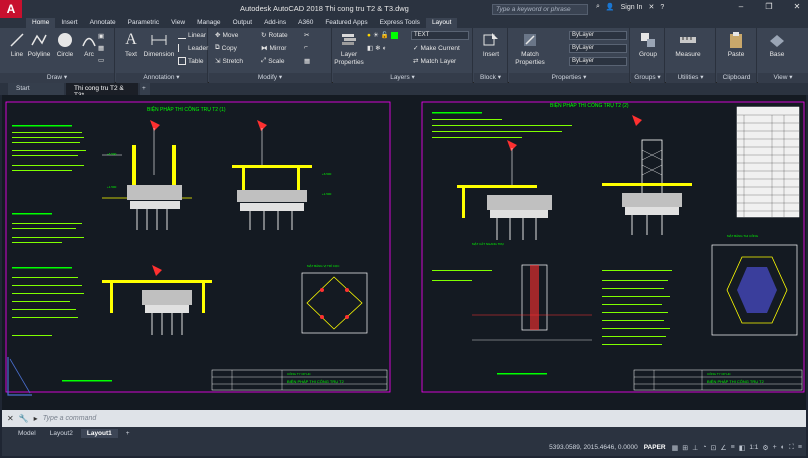  What do you see at coordinates (27, 433) in the screenshot?
I see `tab-model: Model` at bounding box center [27, 433].